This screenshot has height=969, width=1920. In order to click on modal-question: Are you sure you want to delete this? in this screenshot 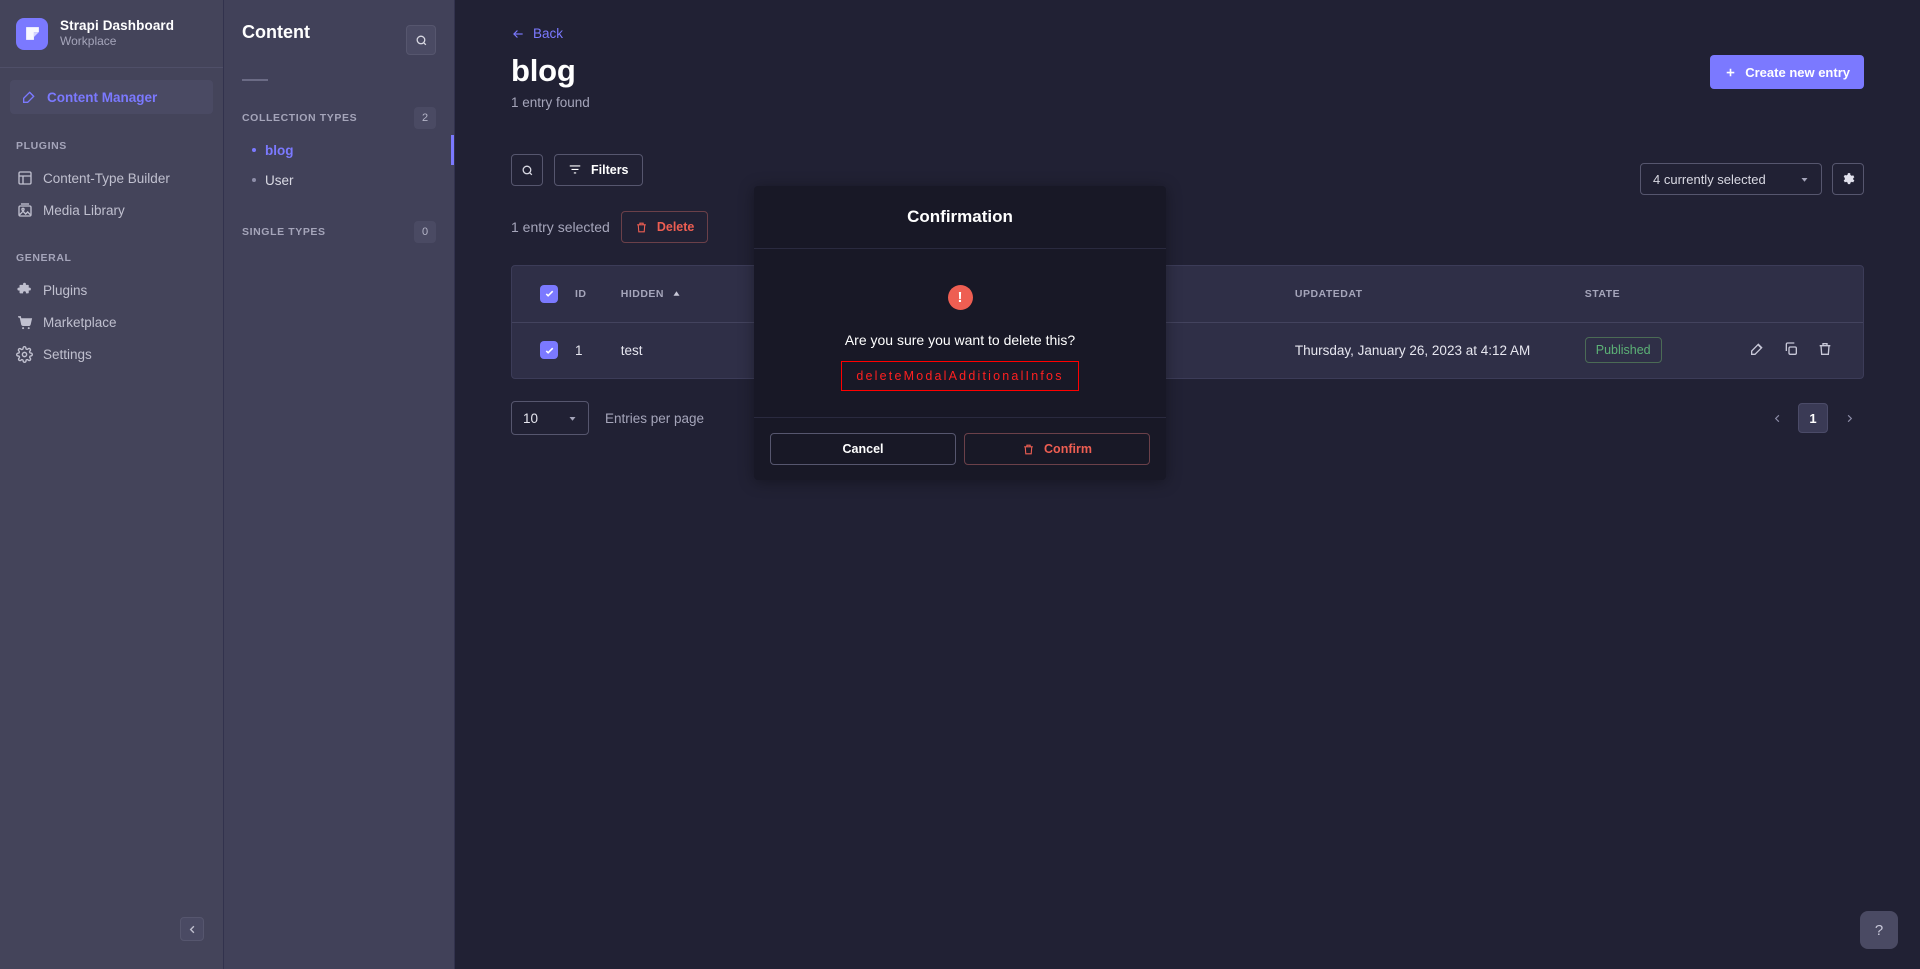, I will do `click(960, 340)`.